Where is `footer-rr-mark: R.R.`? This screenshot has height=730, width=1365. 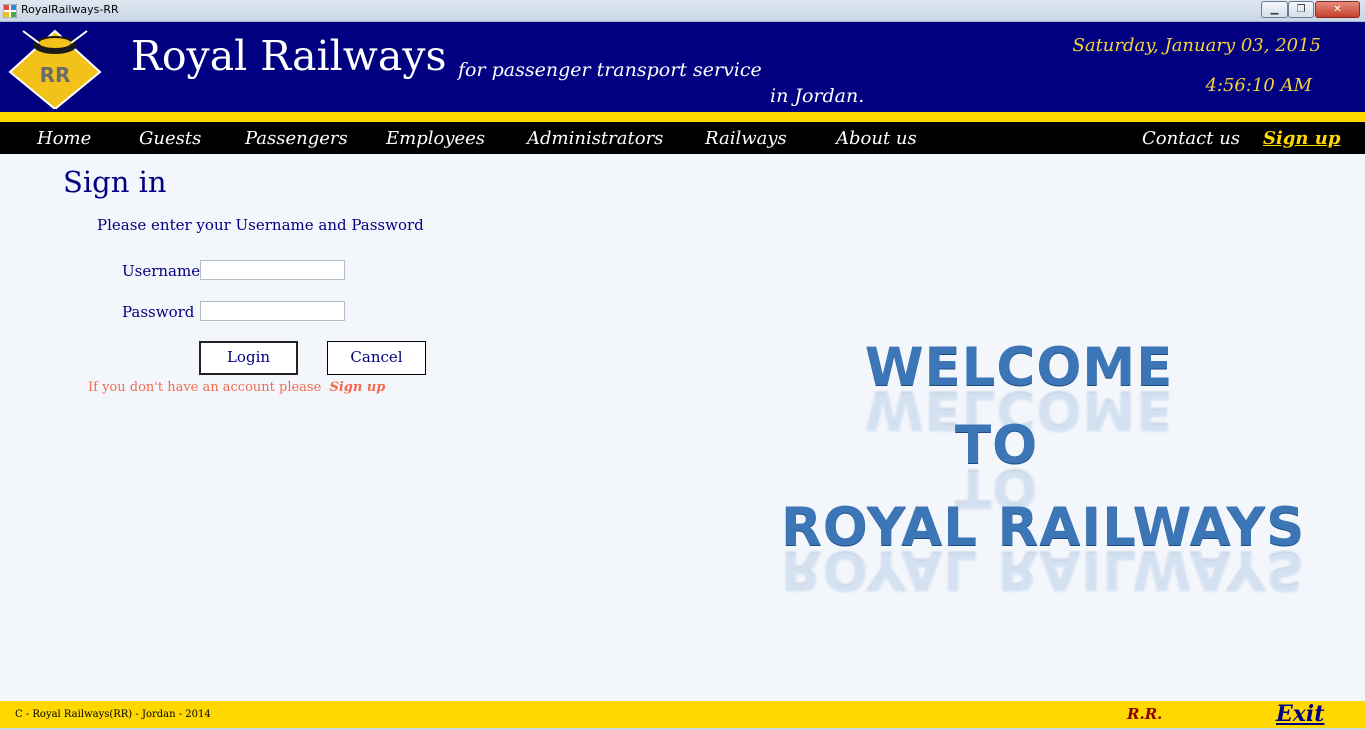
footer-rr-mark: R.R. is located at coordinates (1145, 714).